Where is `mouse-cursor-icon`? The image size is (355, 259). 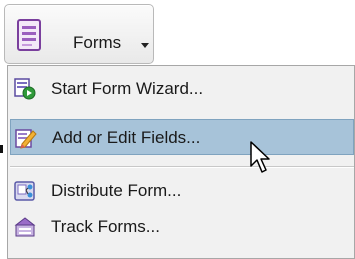
mouse-cursor-icon is located at coordinates (260, 157).